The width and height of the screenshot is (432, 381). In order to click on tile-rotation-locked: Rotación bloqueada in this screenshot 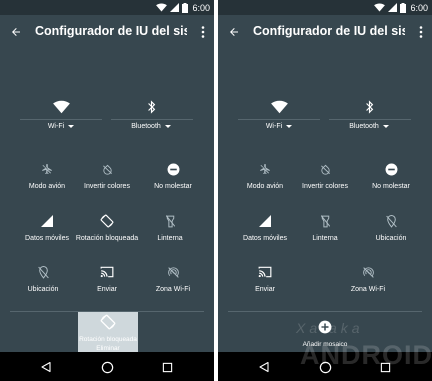, I will do `click(107, 232)`.